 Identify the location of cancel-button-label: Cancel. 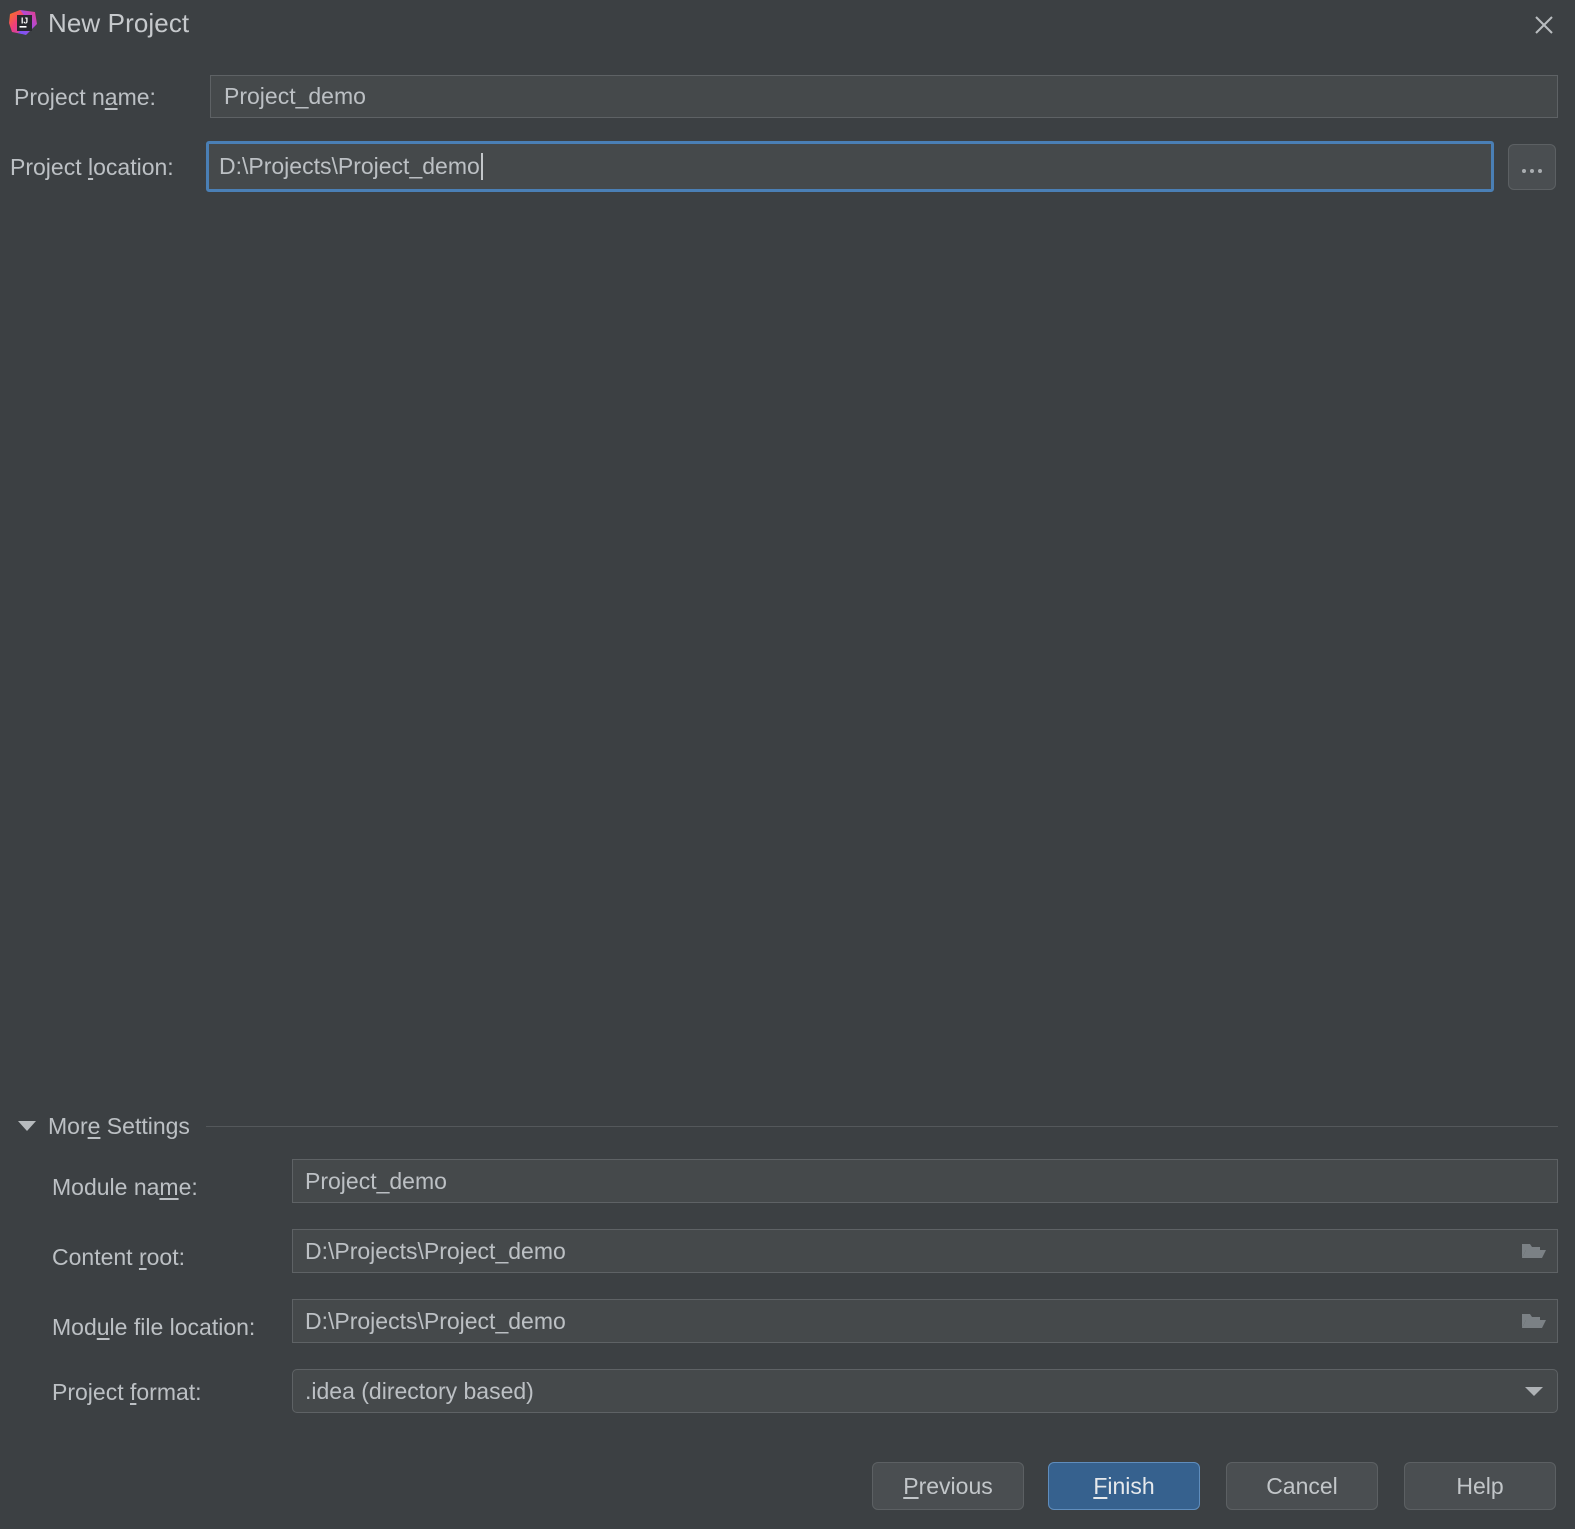
(1302, 1485).